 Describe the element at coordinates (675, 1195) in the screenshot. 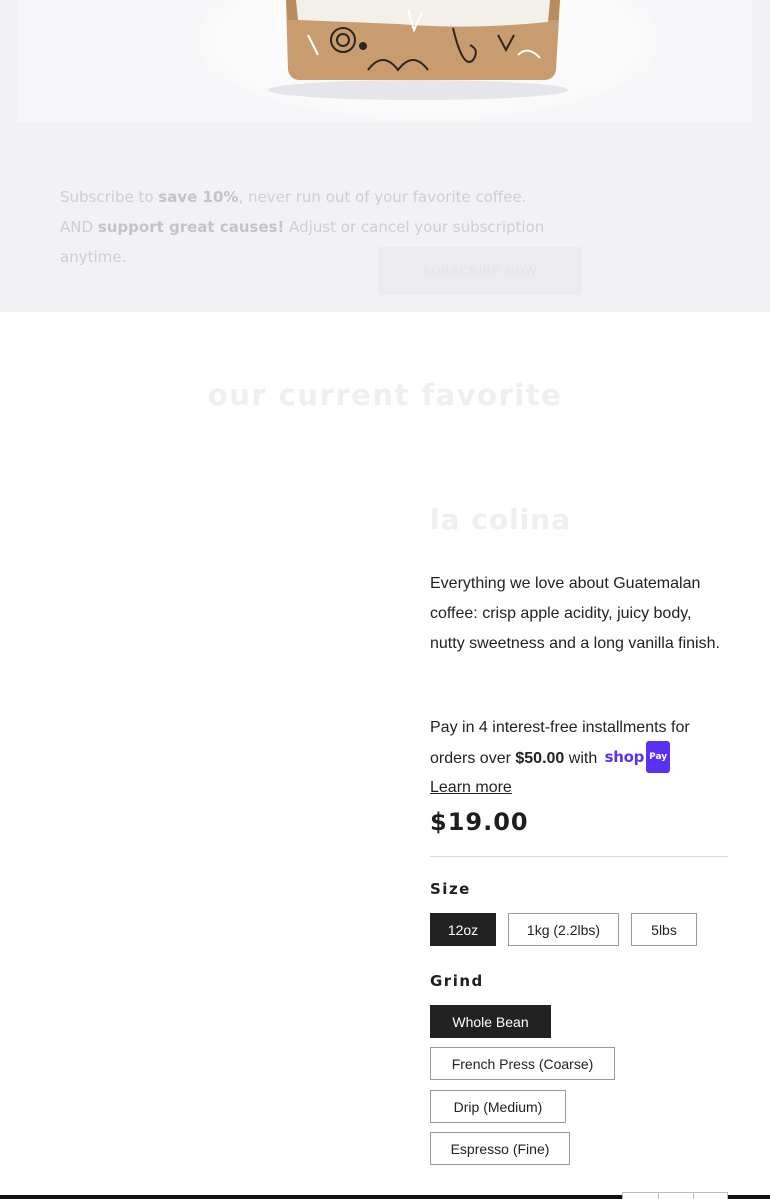

I see `quantity-stepper` at that location.